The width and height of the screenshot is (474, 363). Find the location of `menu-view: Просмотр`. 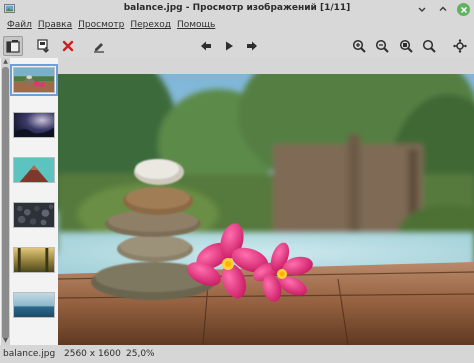

menu-view: Просмотр is located at coordinates (102, 26).